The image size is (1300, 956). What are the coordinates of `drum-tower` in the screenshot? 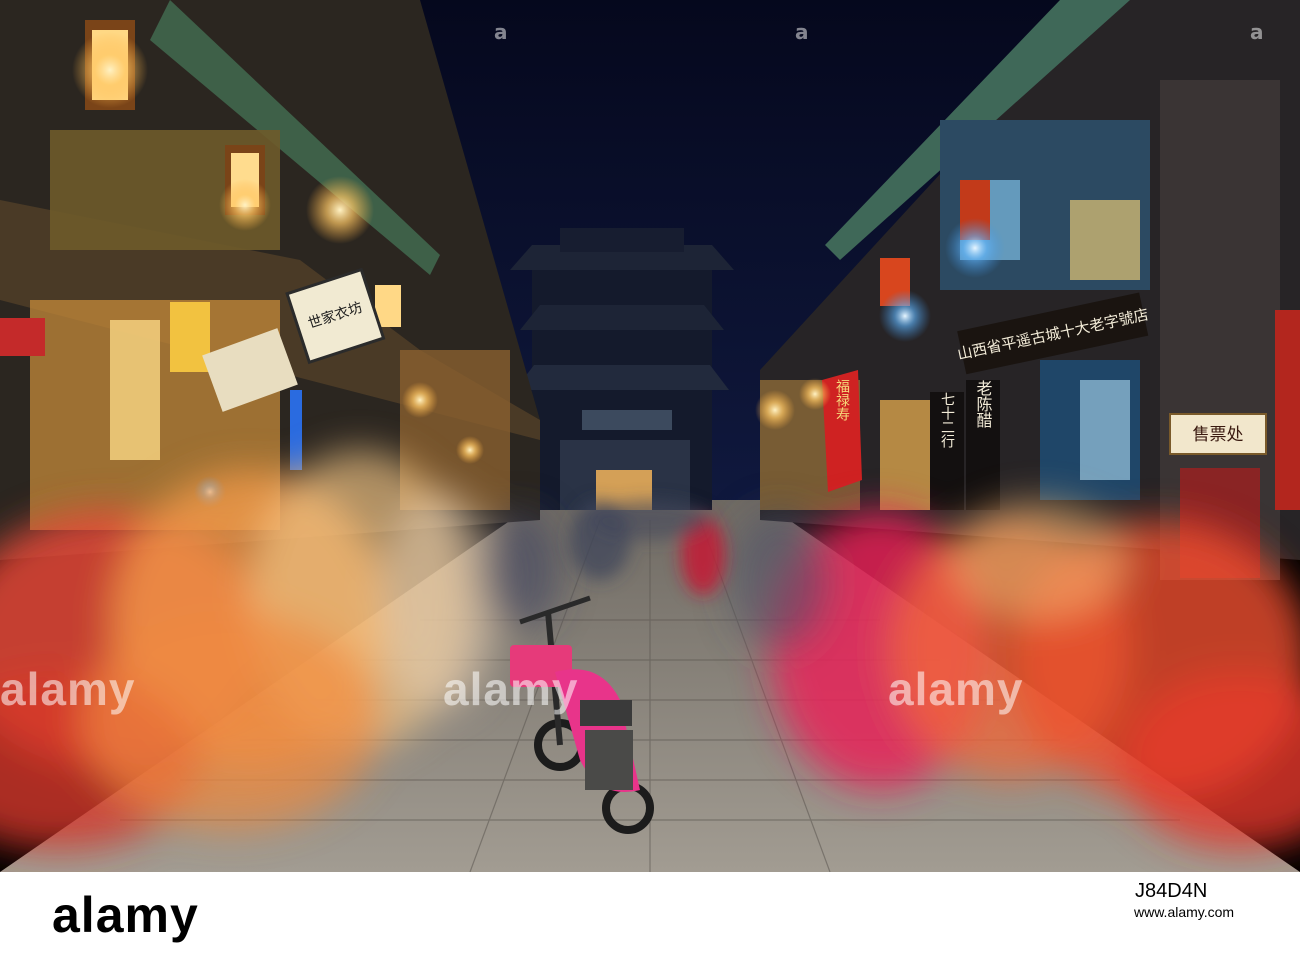 It's located at (622, 369).